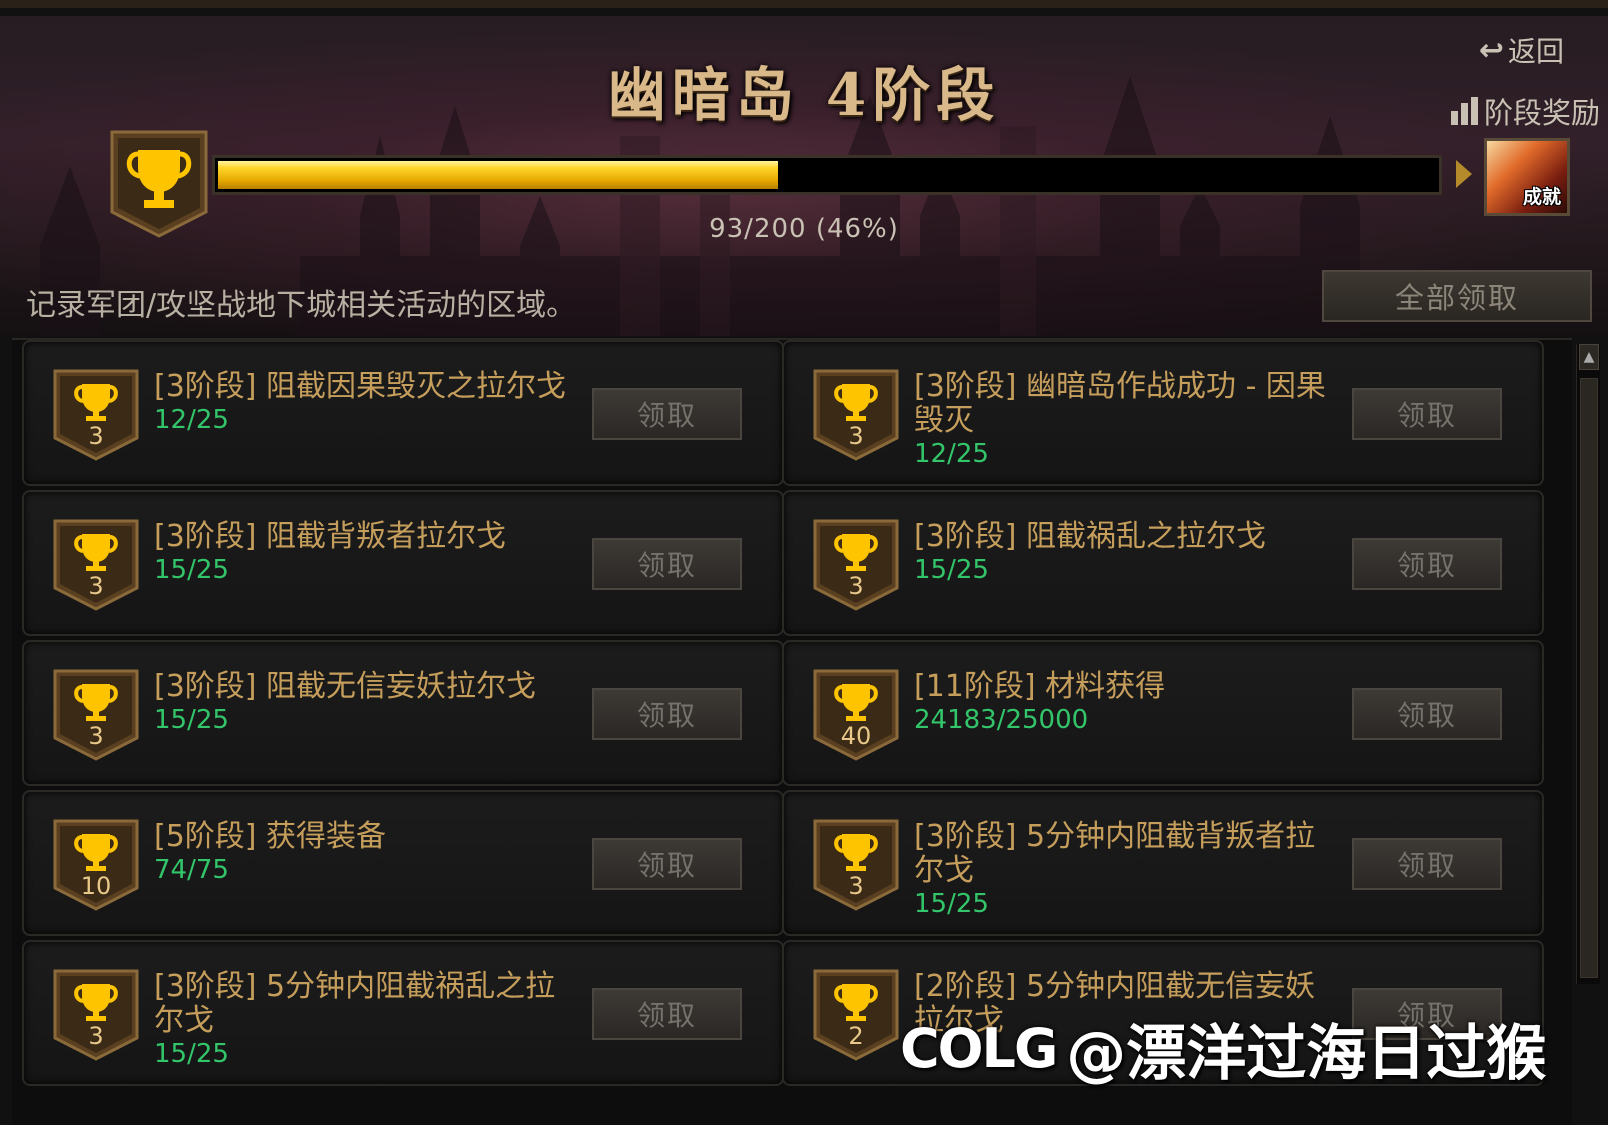 The width and height of the screenshot is (1608, 1125). I want to click on back-button: ↩ 返回, so click(1521, 50).